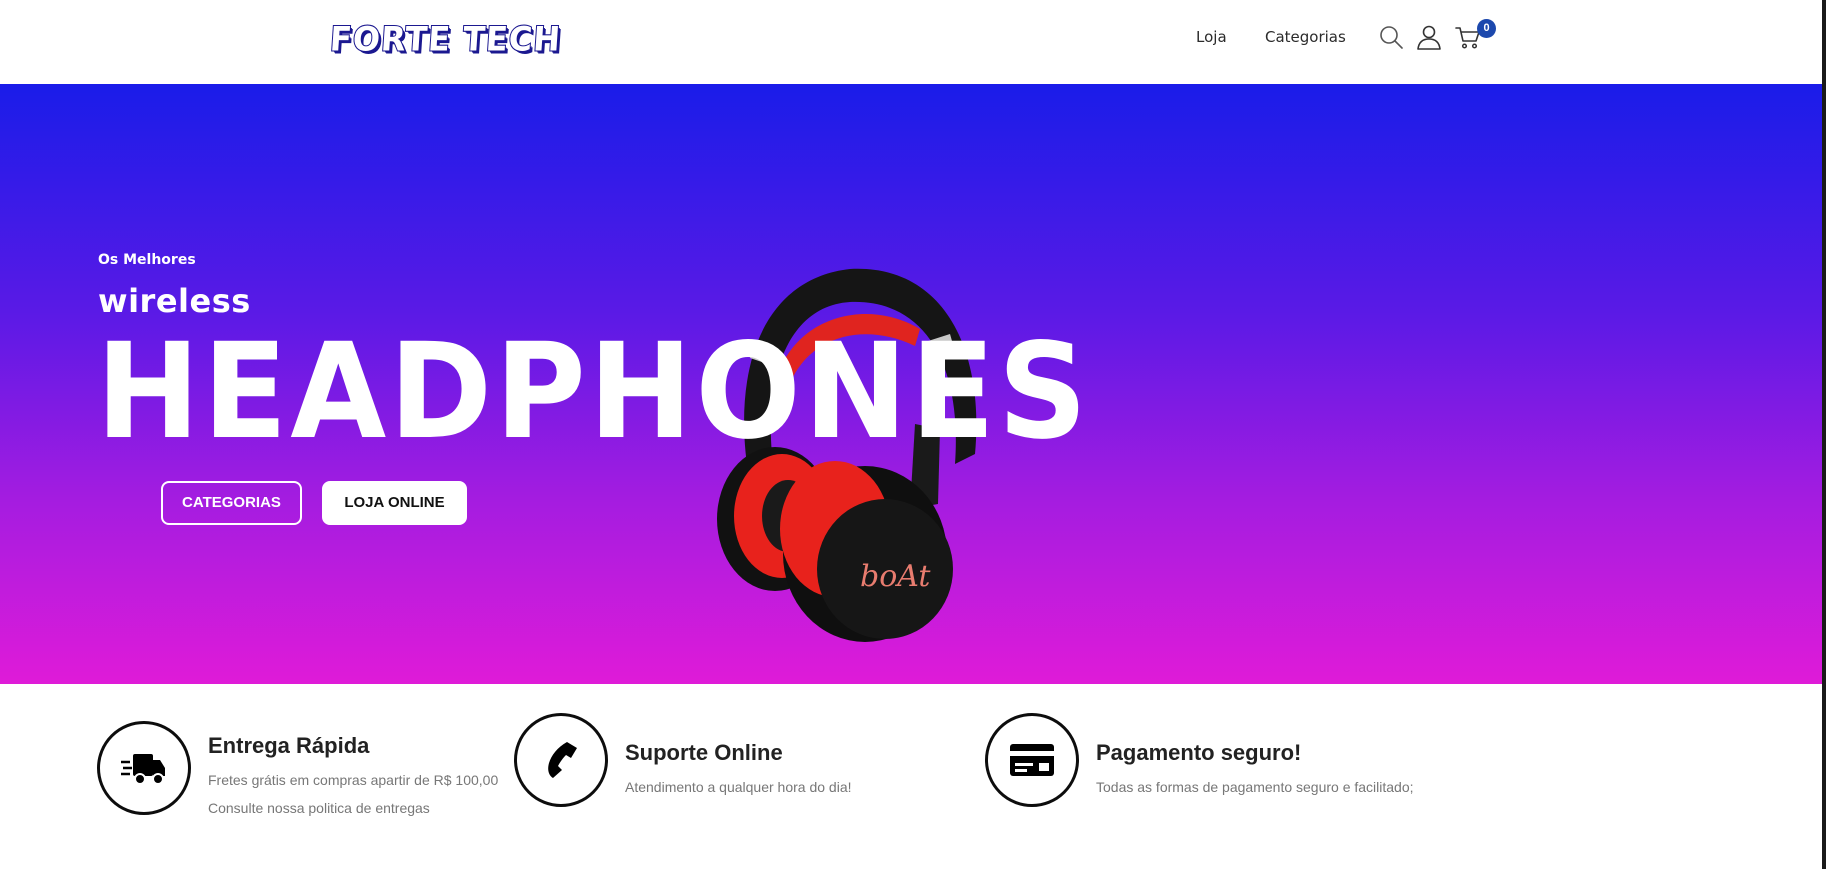 This screenshot has width=1826, height=869. I want to click on feature-title-entrega: Entrega Rápida, so click(289, 745).